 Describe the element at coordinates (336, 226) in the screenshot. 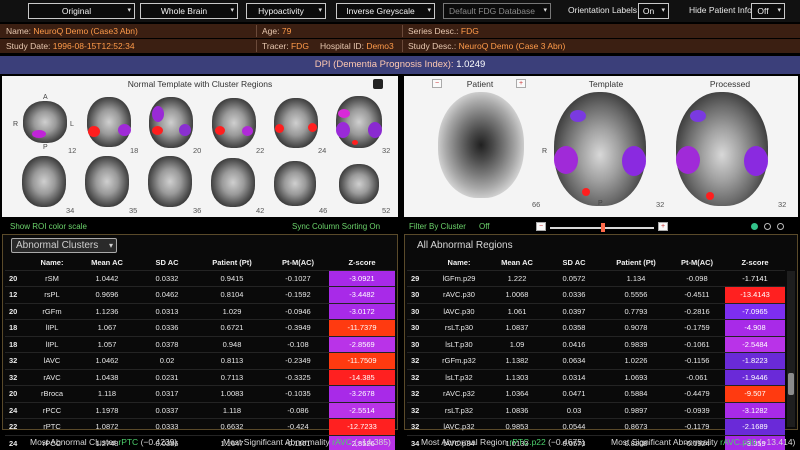

I see `sync-column-sorting-toggle: Sync Column Sorting On` at that location.